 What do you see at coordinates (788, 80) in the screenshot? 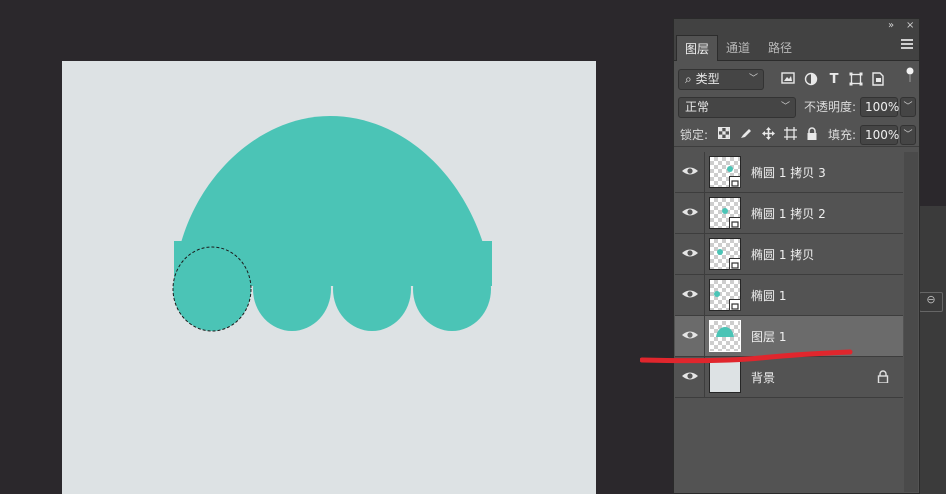
I see `image-filter-icon` at bounding box center [788, 80].